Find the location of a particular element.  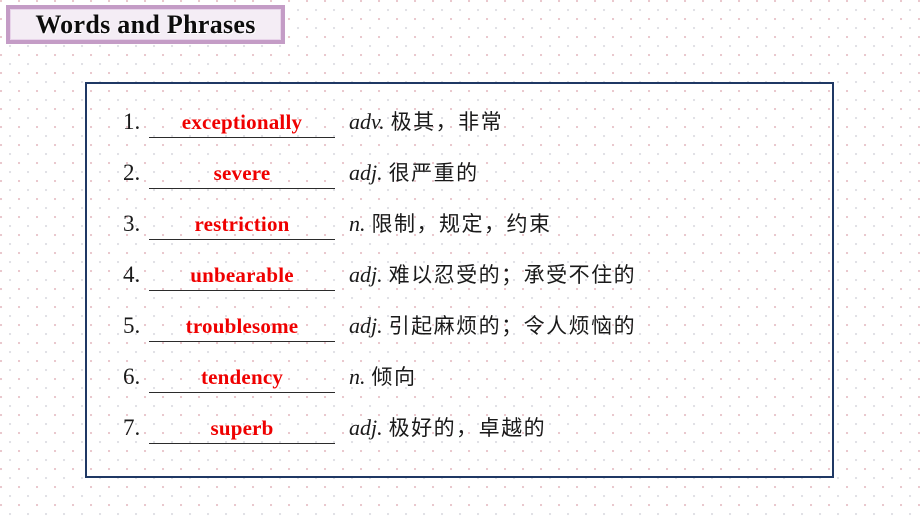

list-item-index: 3. is located at coordinates (132, 223).